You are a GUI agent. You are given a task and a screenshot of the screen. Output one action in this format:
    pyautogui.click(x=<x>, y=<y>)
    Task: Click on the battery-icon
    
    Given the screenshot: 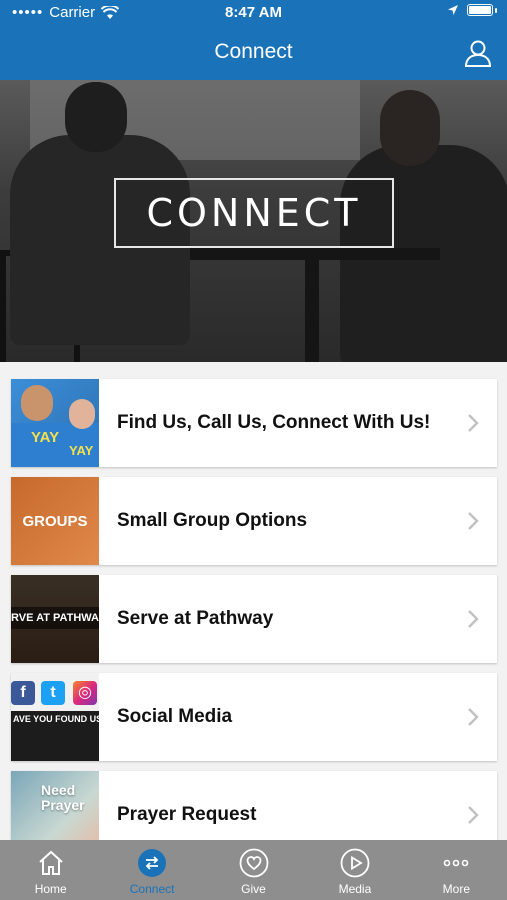 What is the action you would take?
    pyautogui.click(x=480, y=10)
    